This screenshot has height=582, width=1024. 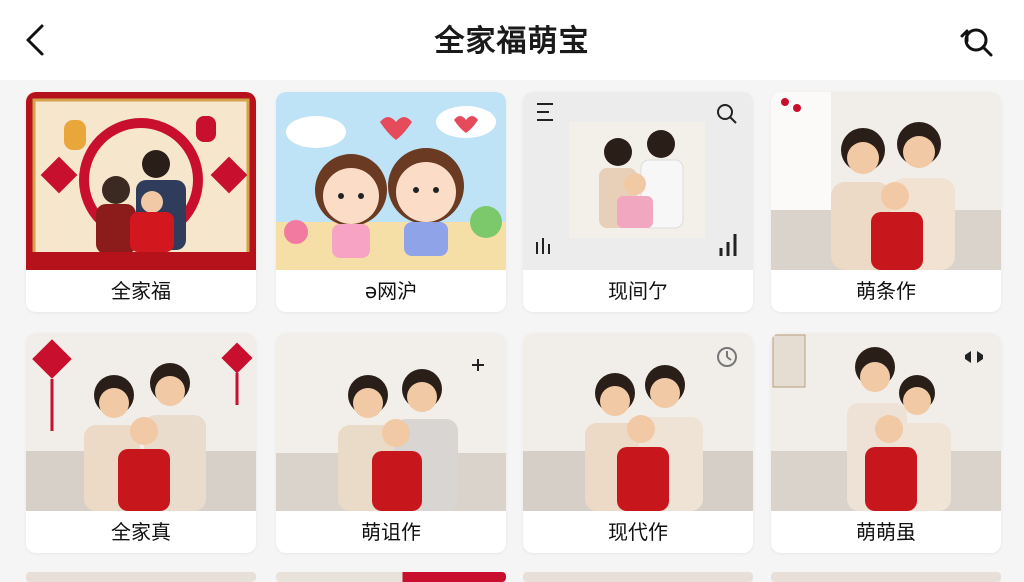 I want to click on top-bar: 全家福萌宝, so click(x=512, y=40).